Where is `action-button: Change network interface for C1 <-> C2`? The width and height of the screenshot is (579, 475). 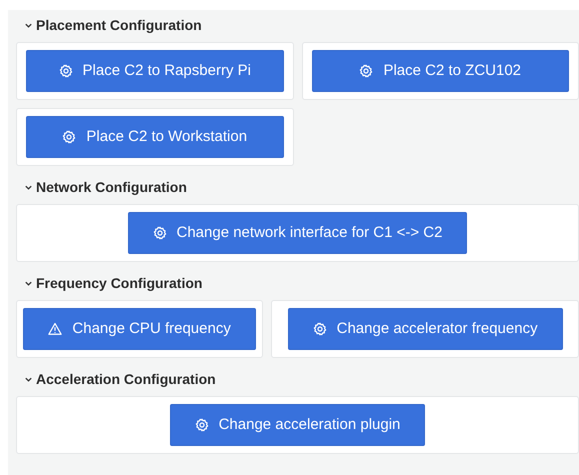
action-button: Change network interface for C1 <-> C2 is located at coordinates (298, 233).